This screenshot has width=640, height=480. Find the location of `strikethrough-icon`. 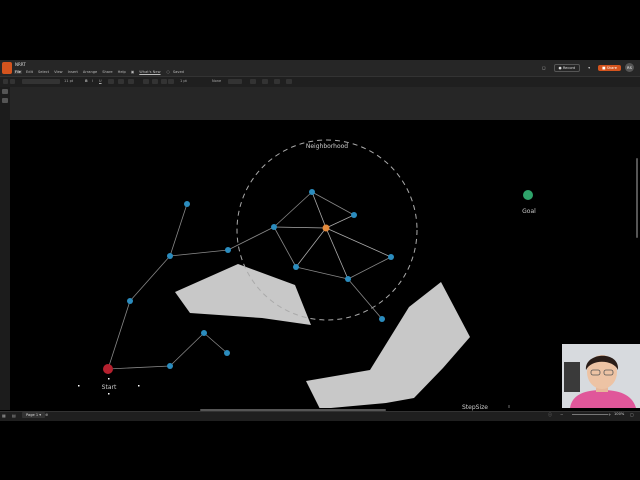

strikethrough-icon is located at coordinates (111, 81).